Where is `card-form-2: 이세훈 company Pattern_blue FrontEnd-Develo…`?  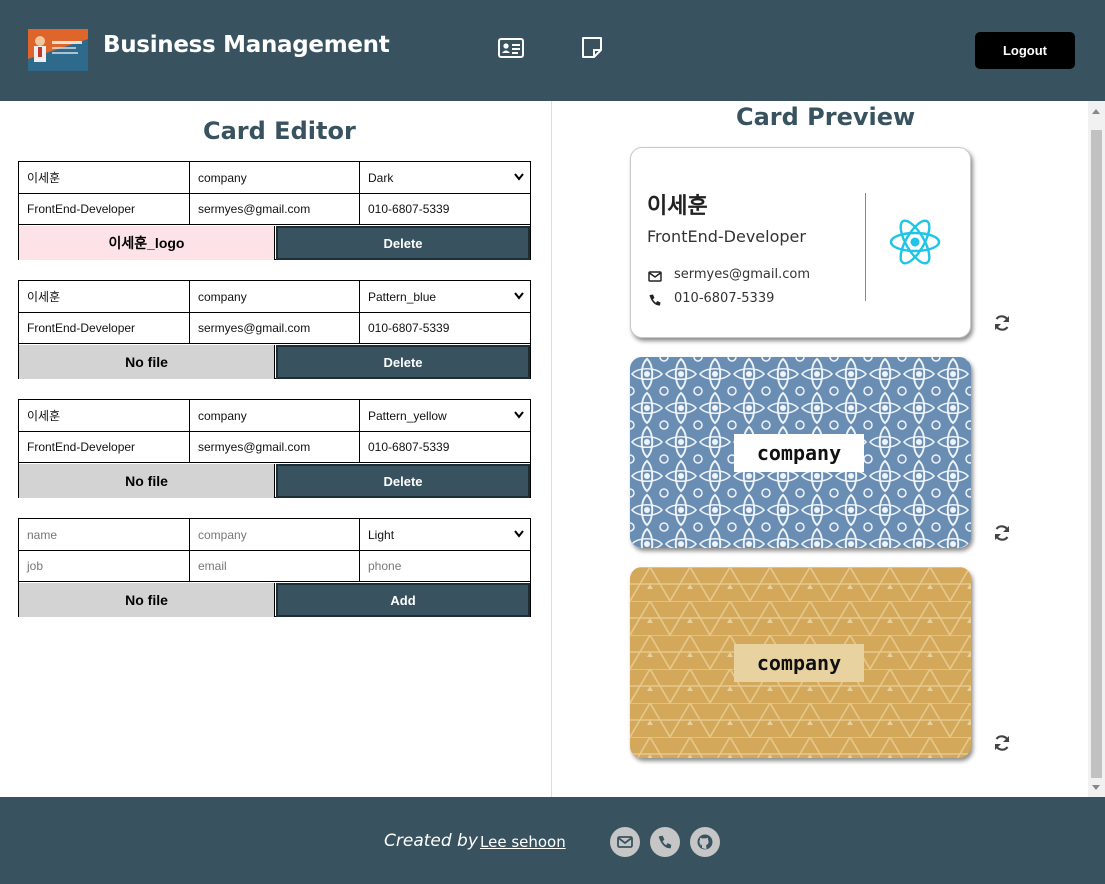 card-form-2: 이세훈 company Pattern_blue FrontEnd-Develo… is located at coordinates (274, 329).